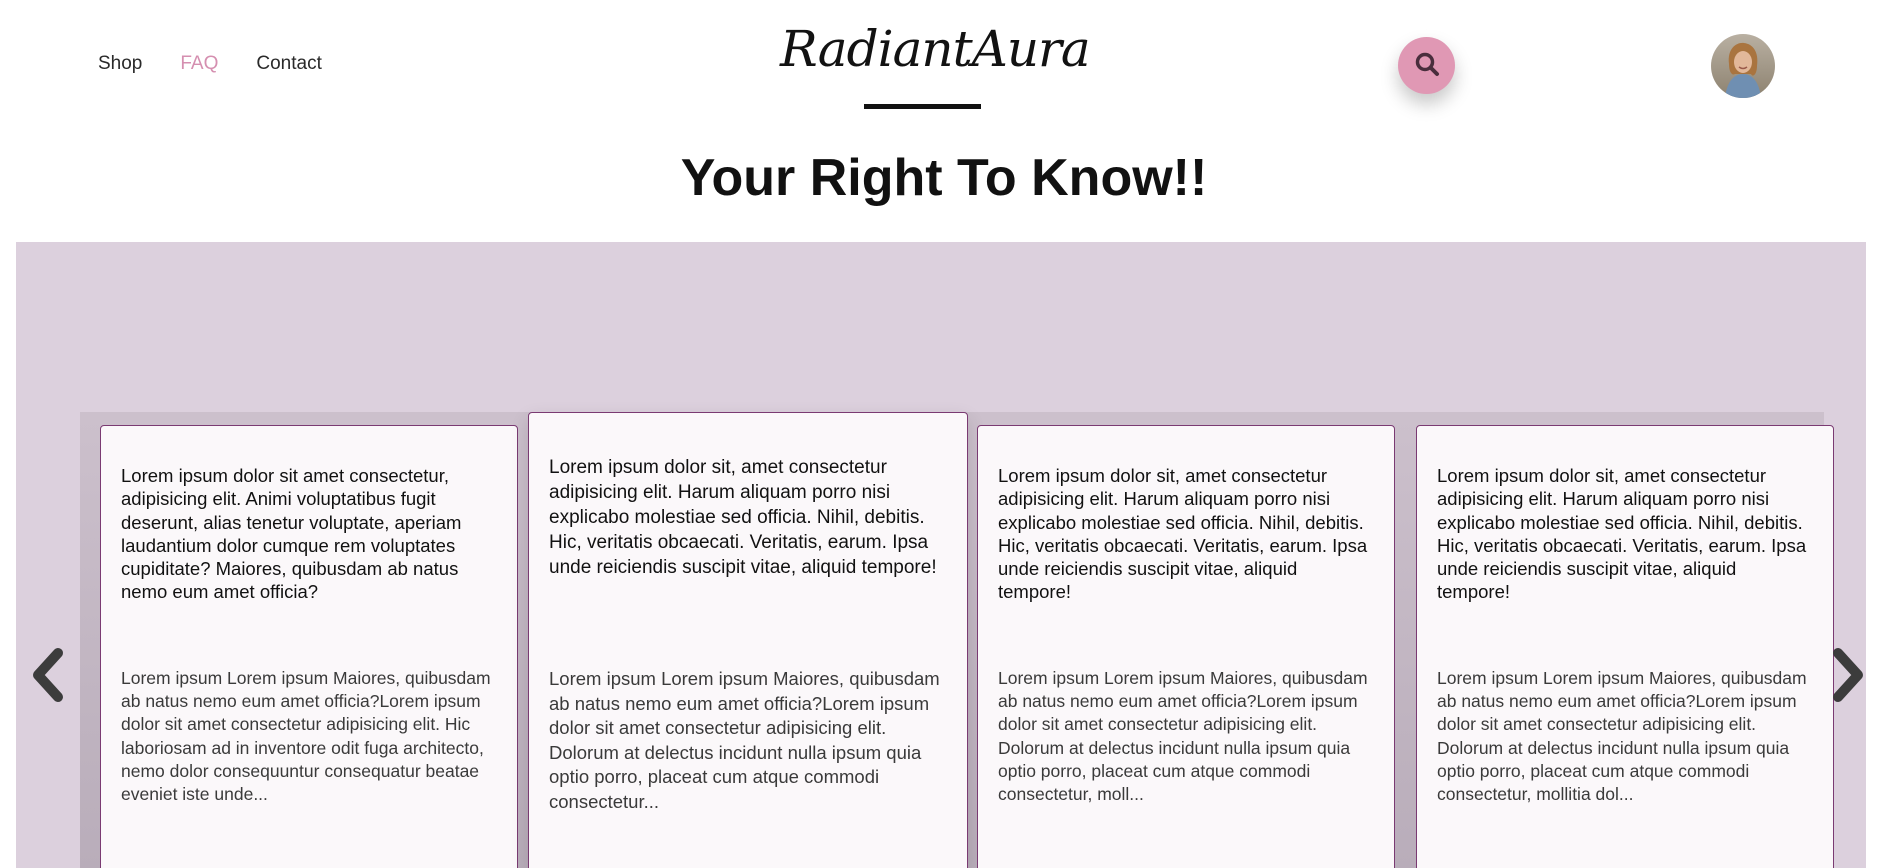 The height and width of the screenshot is (868, 1888). Describe the element at coordinates (199, 64) in the screenshot. I see `nav-faq-link: FAQ` at that location.